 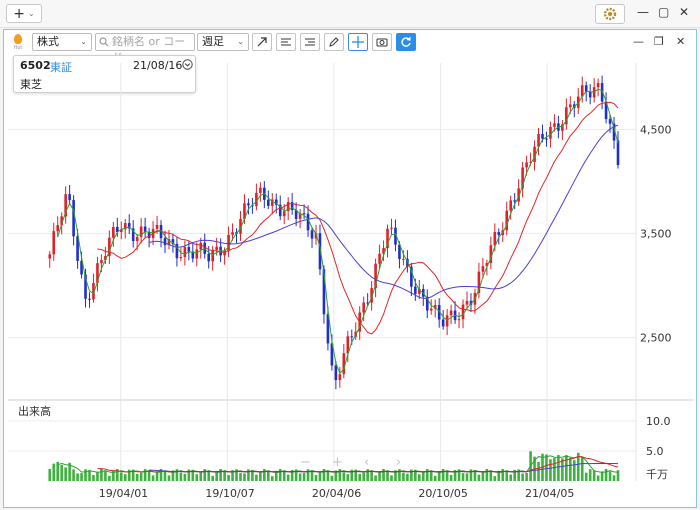 I want to click on align-right-icon, so click(x=310, y=42).